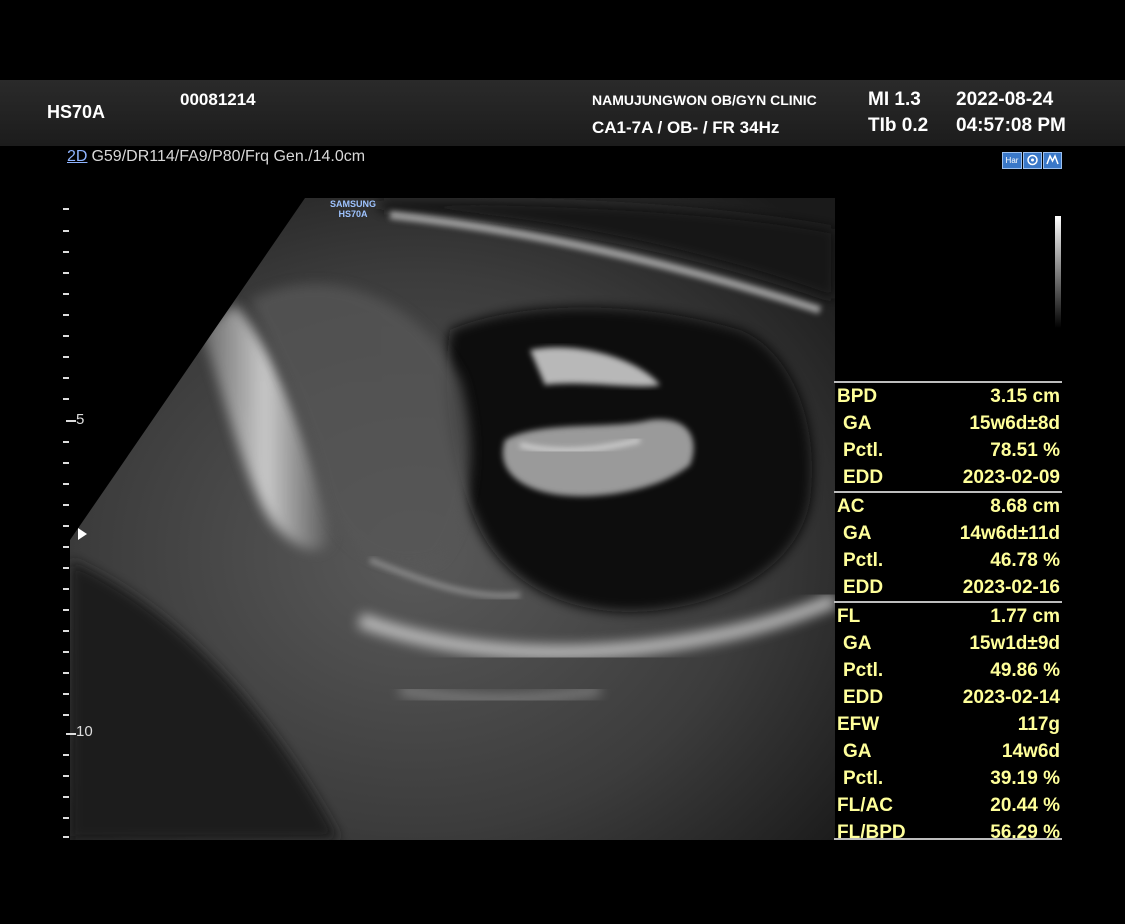  What do you see at coordinates (1025, 450) in the screenshot?
I see `measurement-value: 78.51 %` at bounding box center [1025, 450].